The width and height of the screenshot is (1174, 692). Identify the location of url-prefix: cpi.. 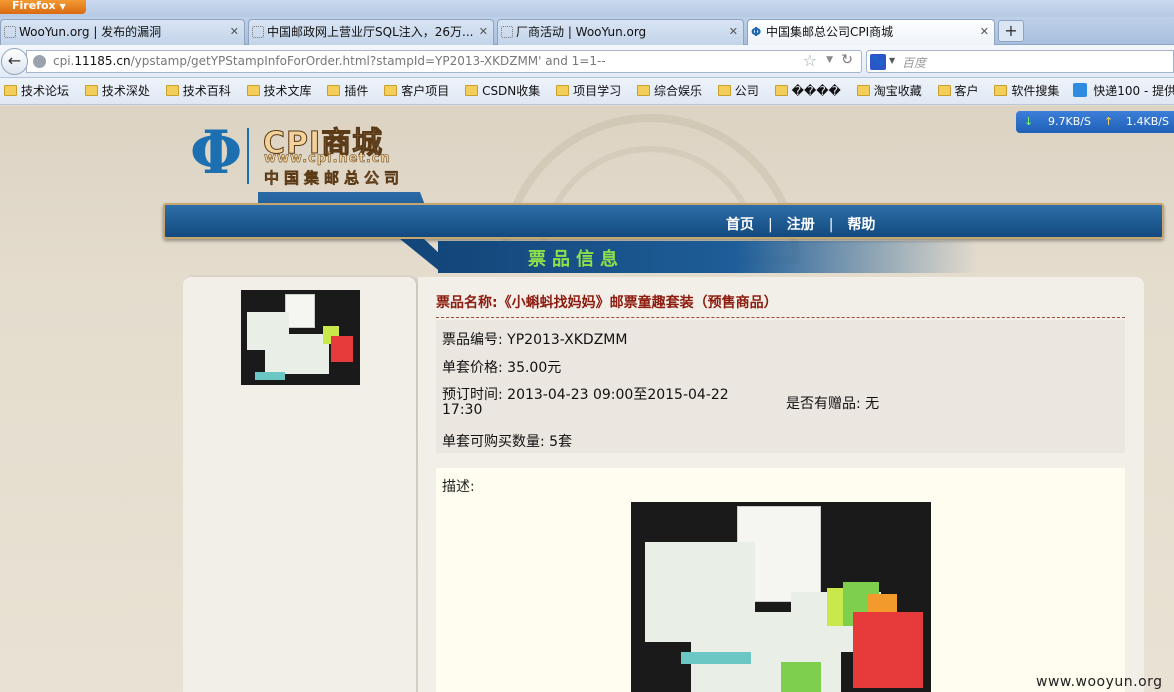
(64, 61).